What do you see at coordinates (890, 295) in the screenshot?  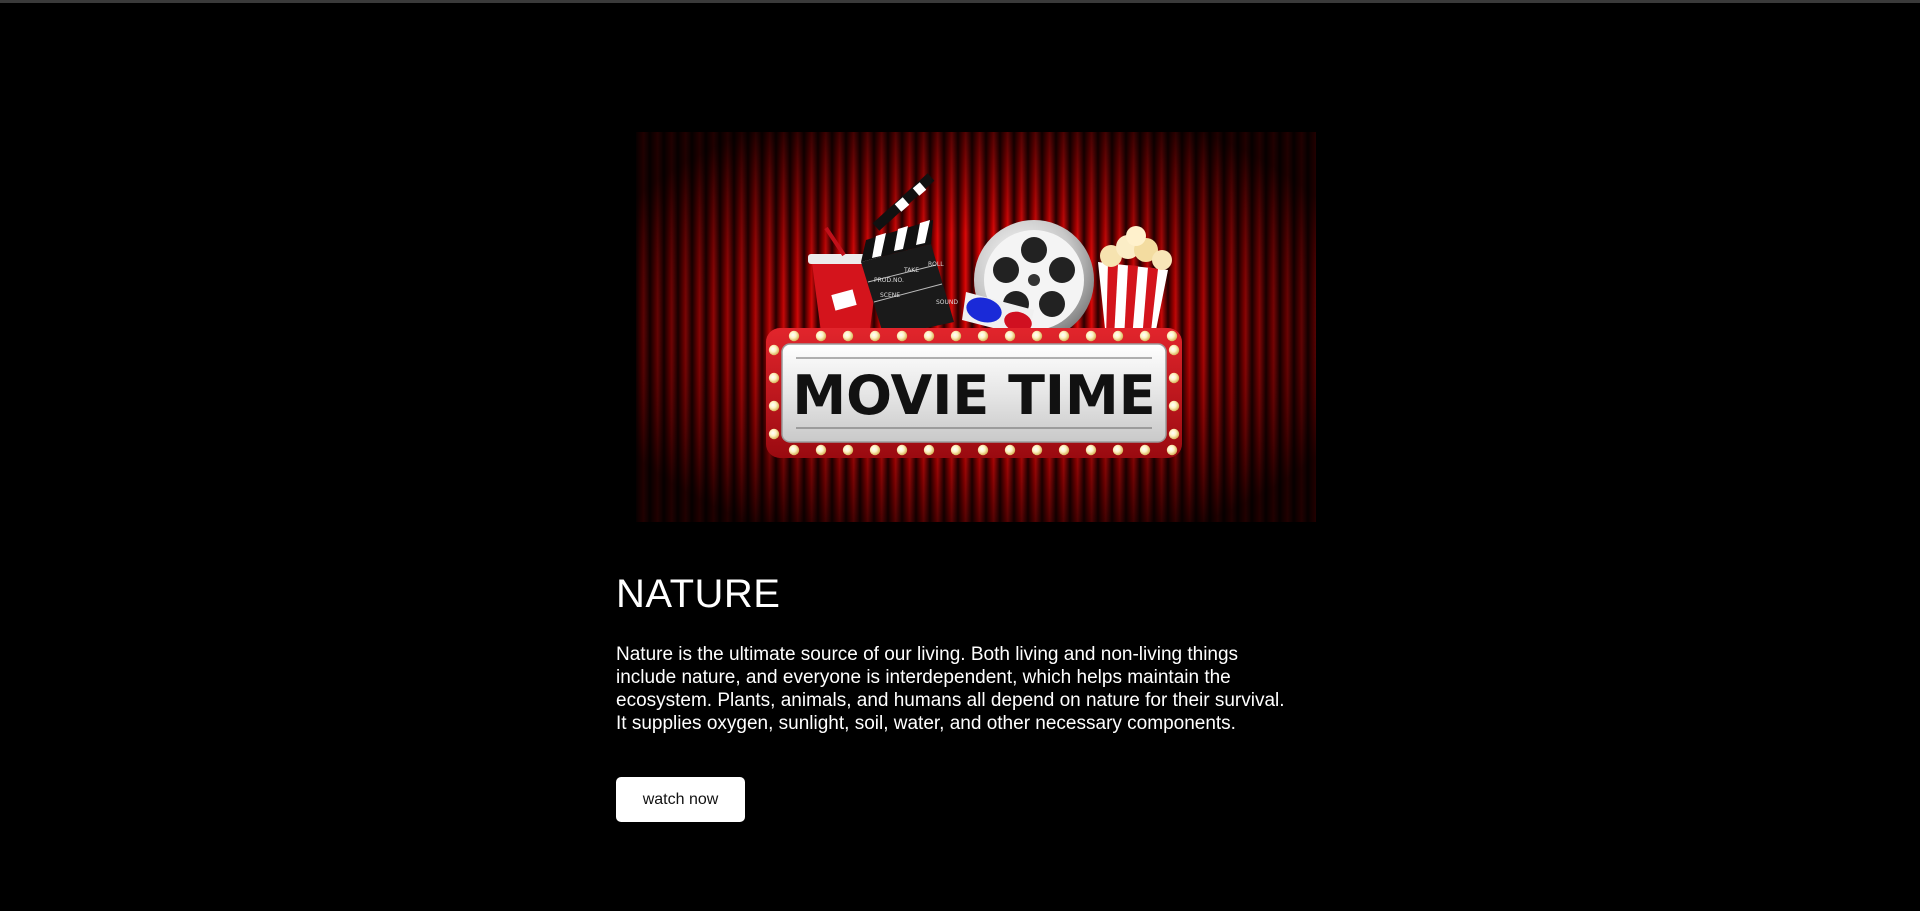 I see `svg-text: SCENE` at bounding box center [890, 295].